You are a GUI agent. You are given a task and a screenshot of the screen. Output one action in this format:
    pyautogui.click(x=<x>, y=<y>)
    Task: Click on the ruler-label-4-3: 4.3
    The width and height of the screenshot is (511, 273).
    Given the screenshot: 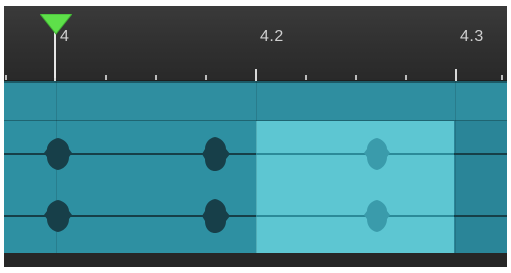 What is the action you would take?
    pyautogui.click(x=472, y=36)
    